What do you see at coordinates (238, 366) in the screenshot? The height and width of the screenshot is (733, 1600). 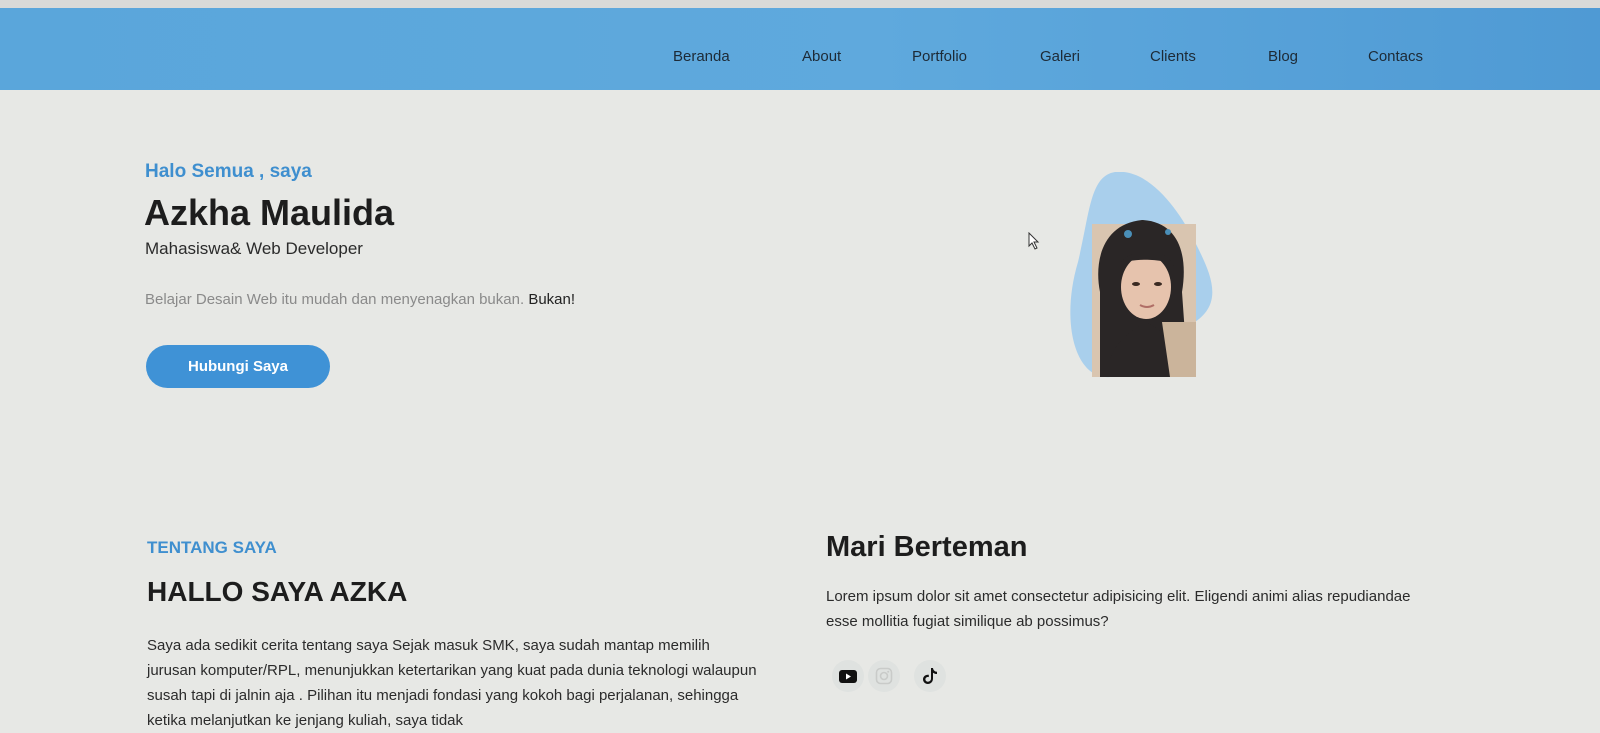 I see `contact-me-button: Hubungi Saya` at bounding box center [238, 366].